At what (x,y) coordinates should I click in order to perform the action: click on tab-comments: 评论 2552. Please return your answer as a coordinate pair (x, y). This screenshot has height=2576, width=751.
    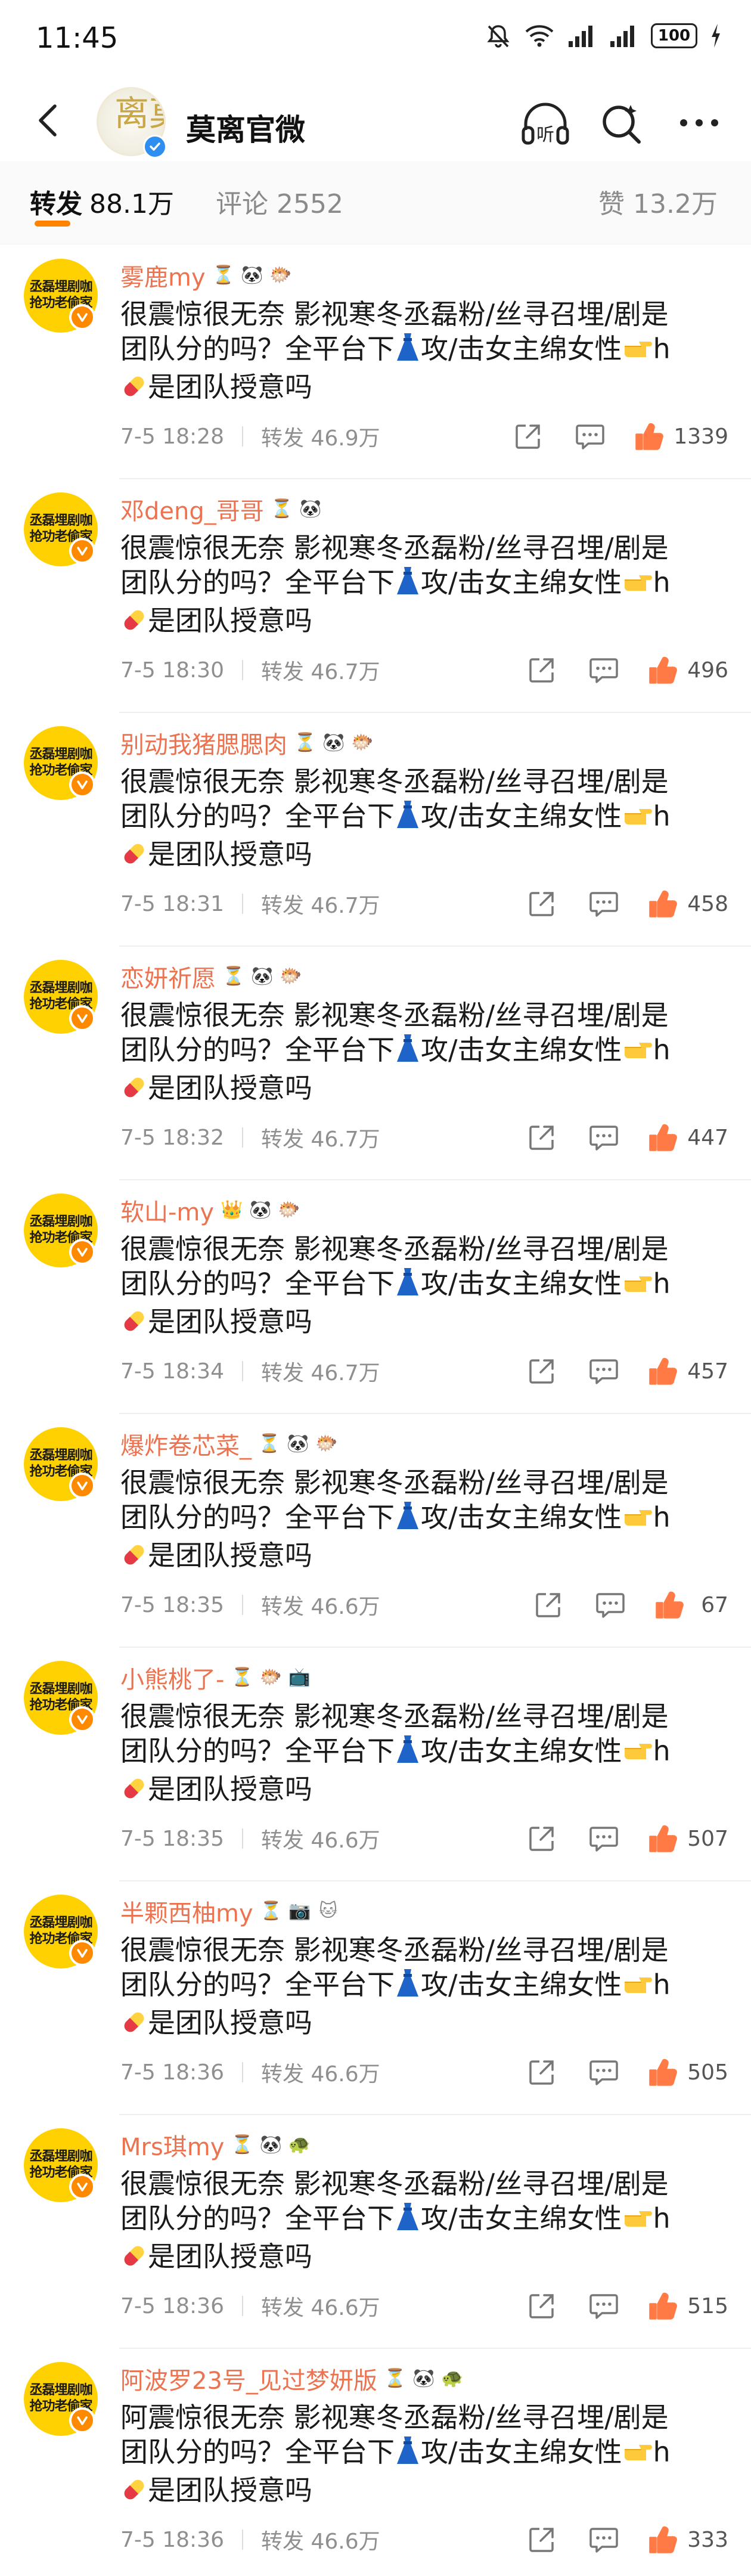
    Looking at the image, I should click on (279, 201).